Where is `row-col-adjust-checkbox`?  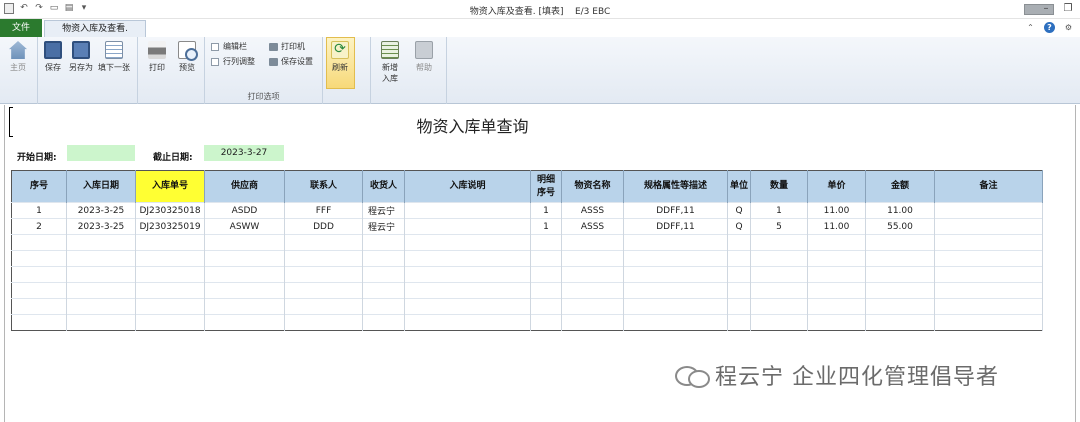
row-col-adjust-checkbox is located at coordinates (215, 61).